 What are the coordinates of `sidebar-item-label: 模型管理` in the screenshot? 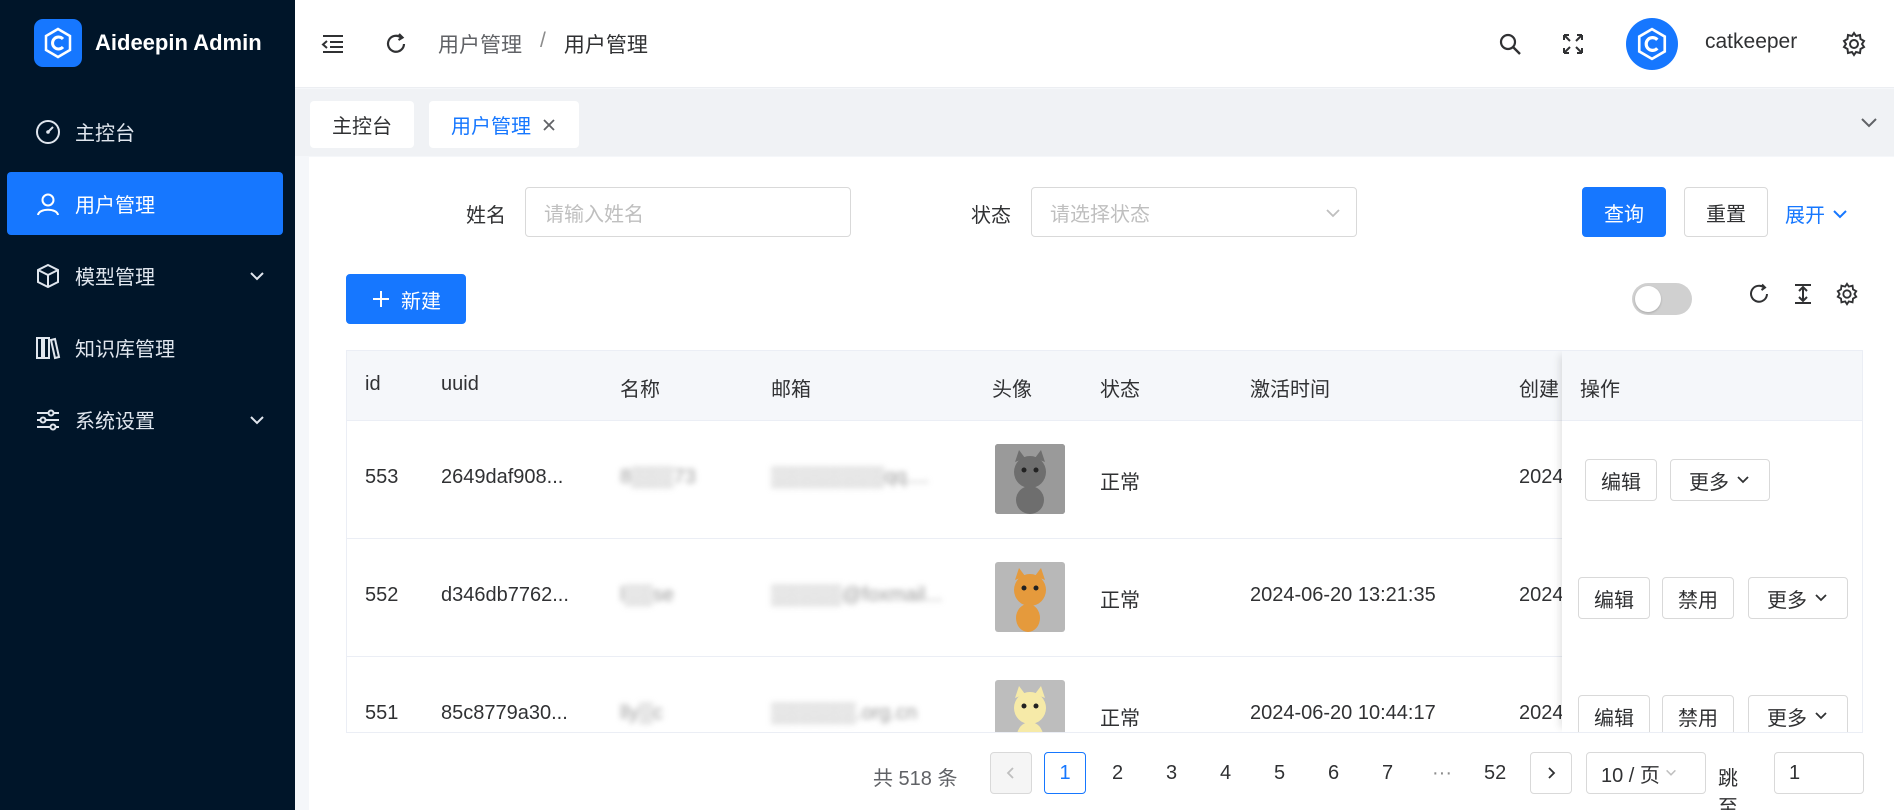 It's located at (115, 278).